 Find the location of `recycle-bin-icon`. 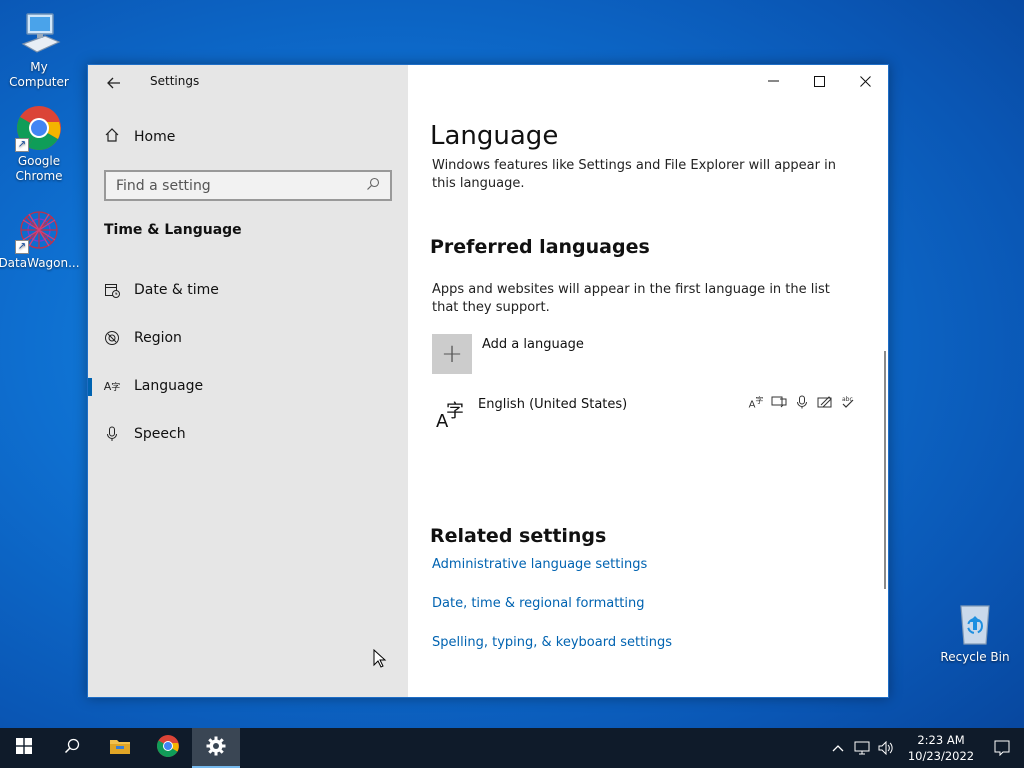

recycle-bin-icon is located at coordinates (975, 624).